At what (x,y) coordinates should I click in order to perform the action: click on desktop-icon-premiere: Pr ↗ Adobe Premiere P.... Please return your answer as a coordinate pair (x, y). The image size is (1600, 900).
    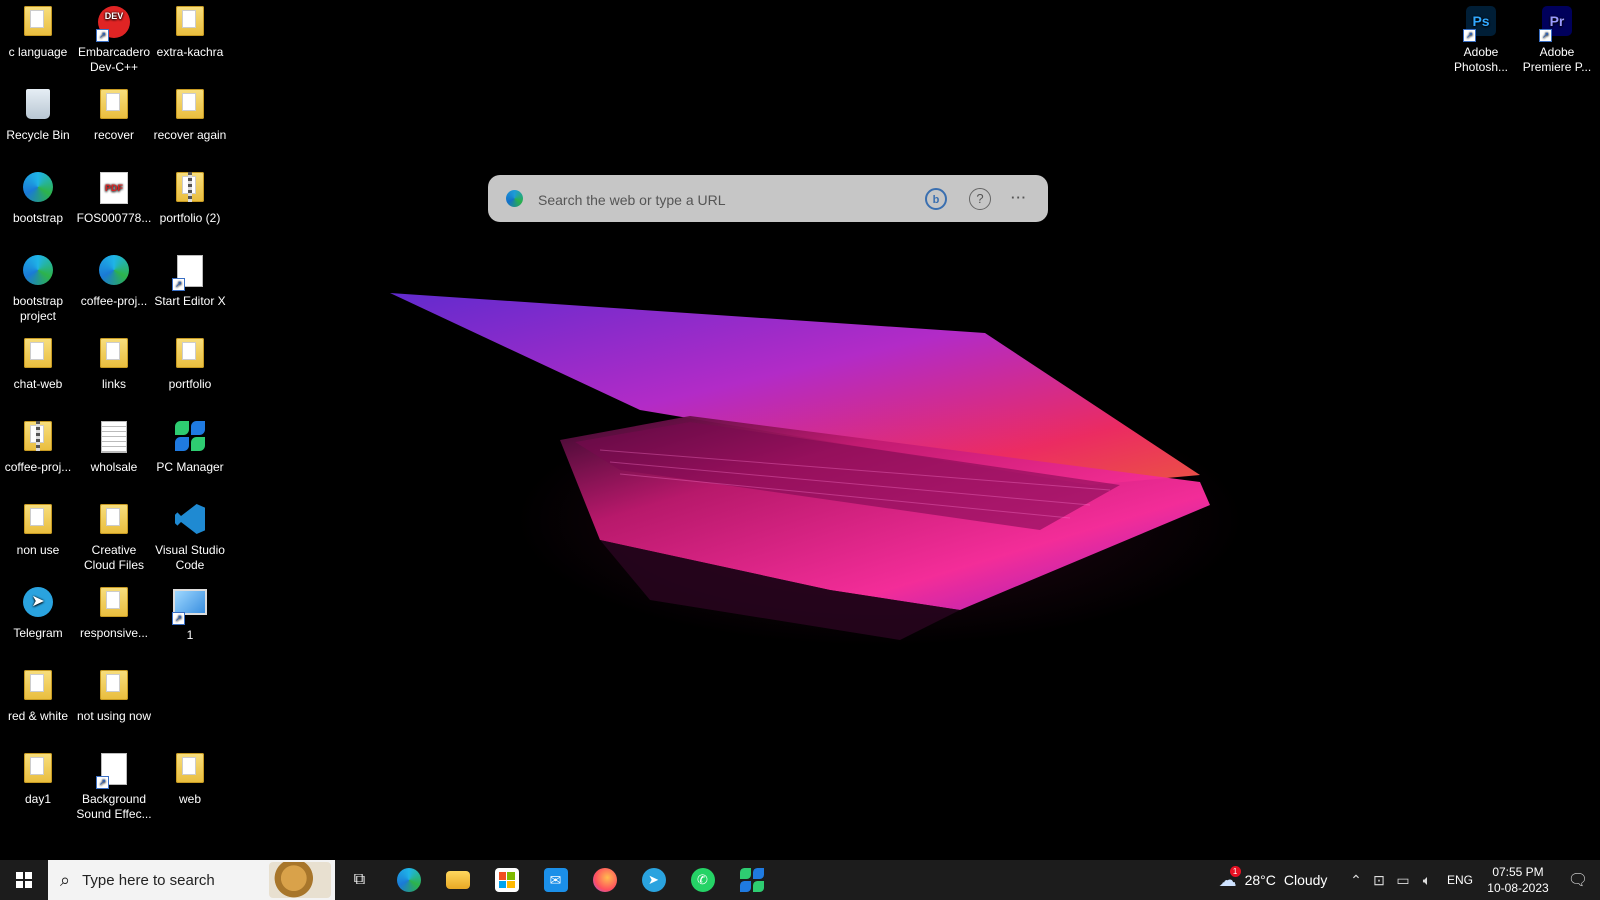
    Looking at the image, I should click on (1557, 37).